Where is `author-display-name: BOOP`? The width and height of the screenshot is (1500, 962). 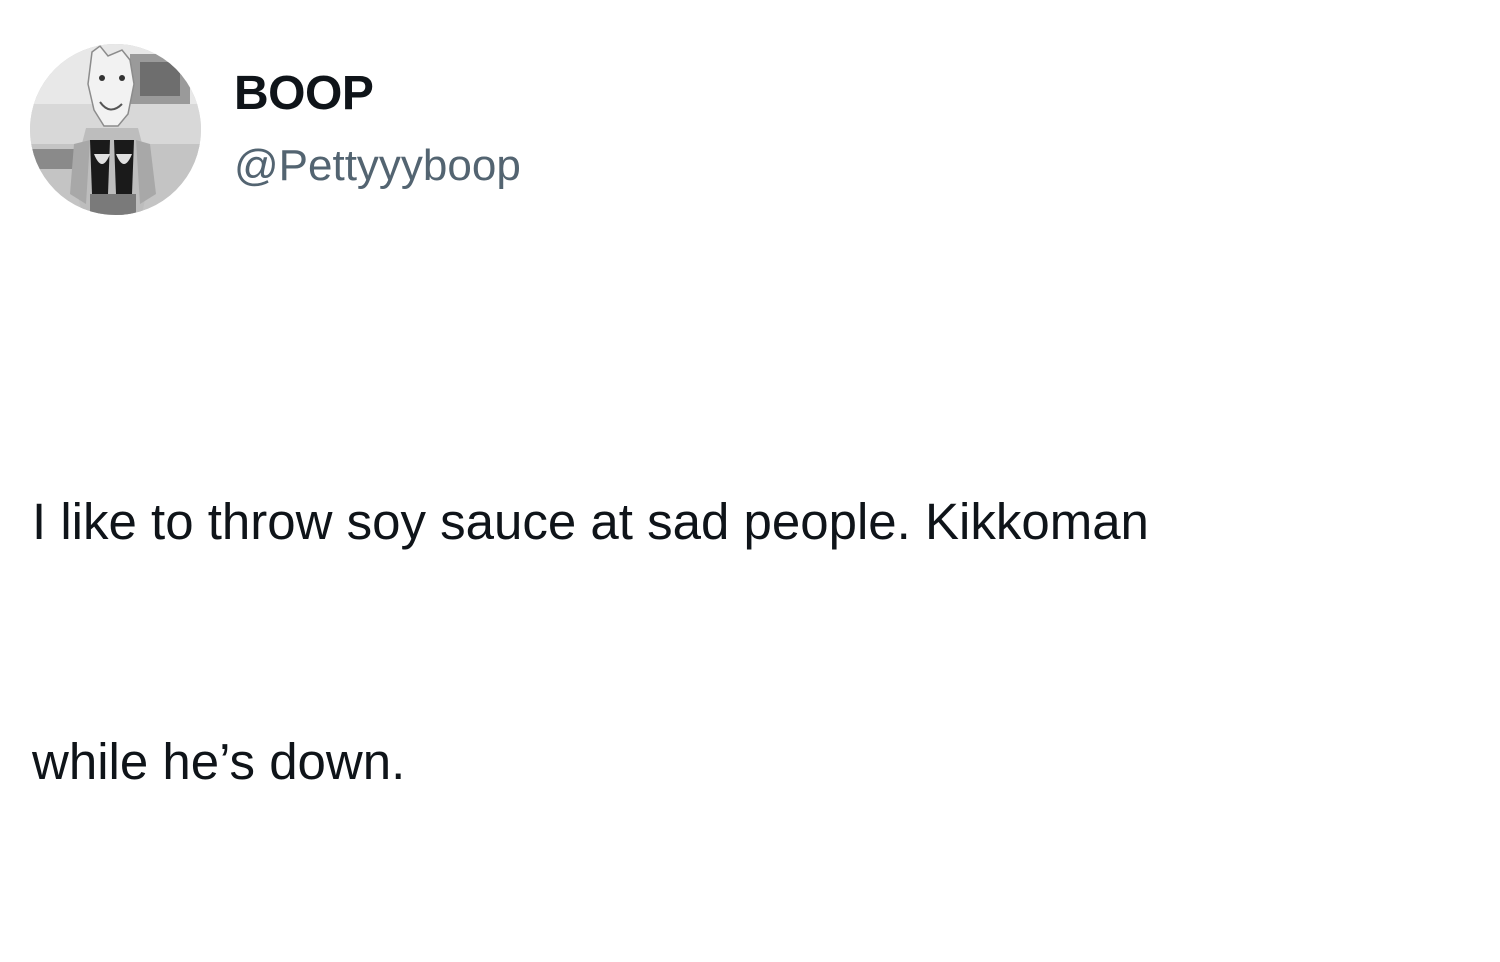
author-display-name: BOOP is located at coordinates (304, 94).